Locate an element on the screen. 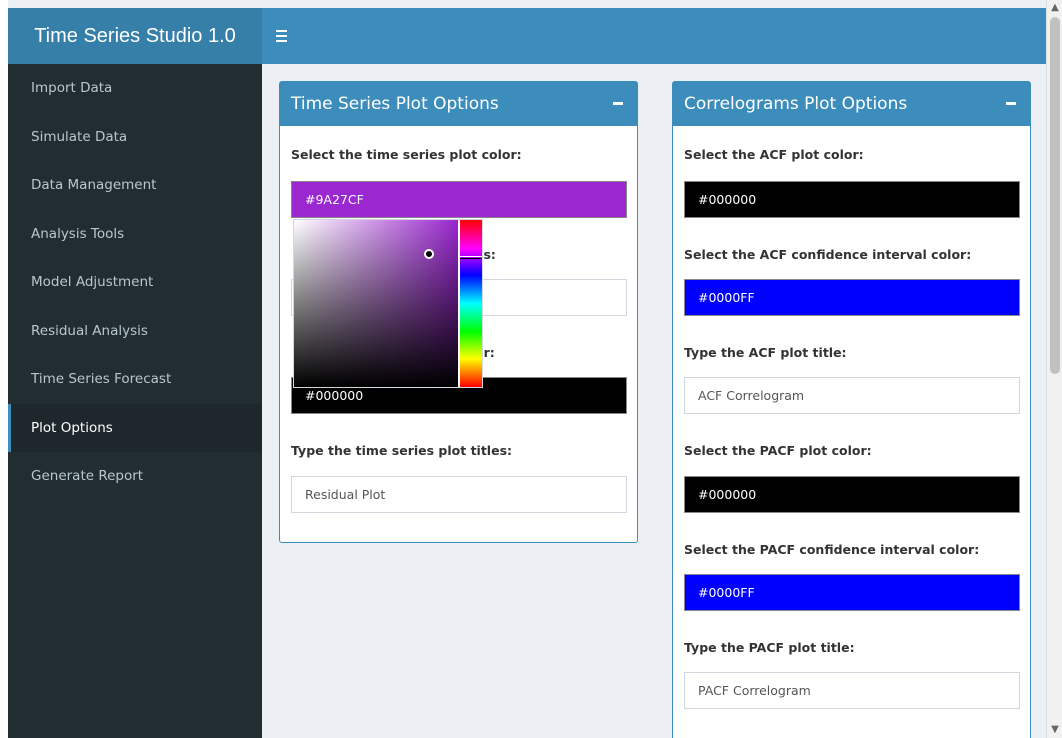 This screenshot has width=1062, height=738. sidebar-item-analysis-tools: Analysis Tools is located at coordinates (135, 234).